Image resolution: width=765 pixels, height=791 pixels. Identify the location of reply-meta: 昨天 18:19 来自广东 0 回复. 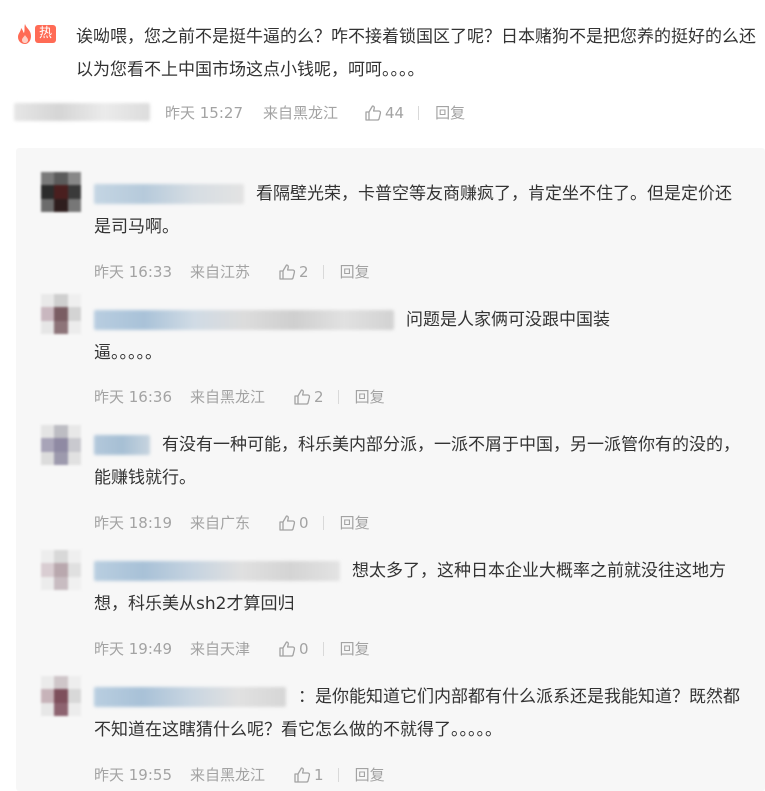
(232, 522).